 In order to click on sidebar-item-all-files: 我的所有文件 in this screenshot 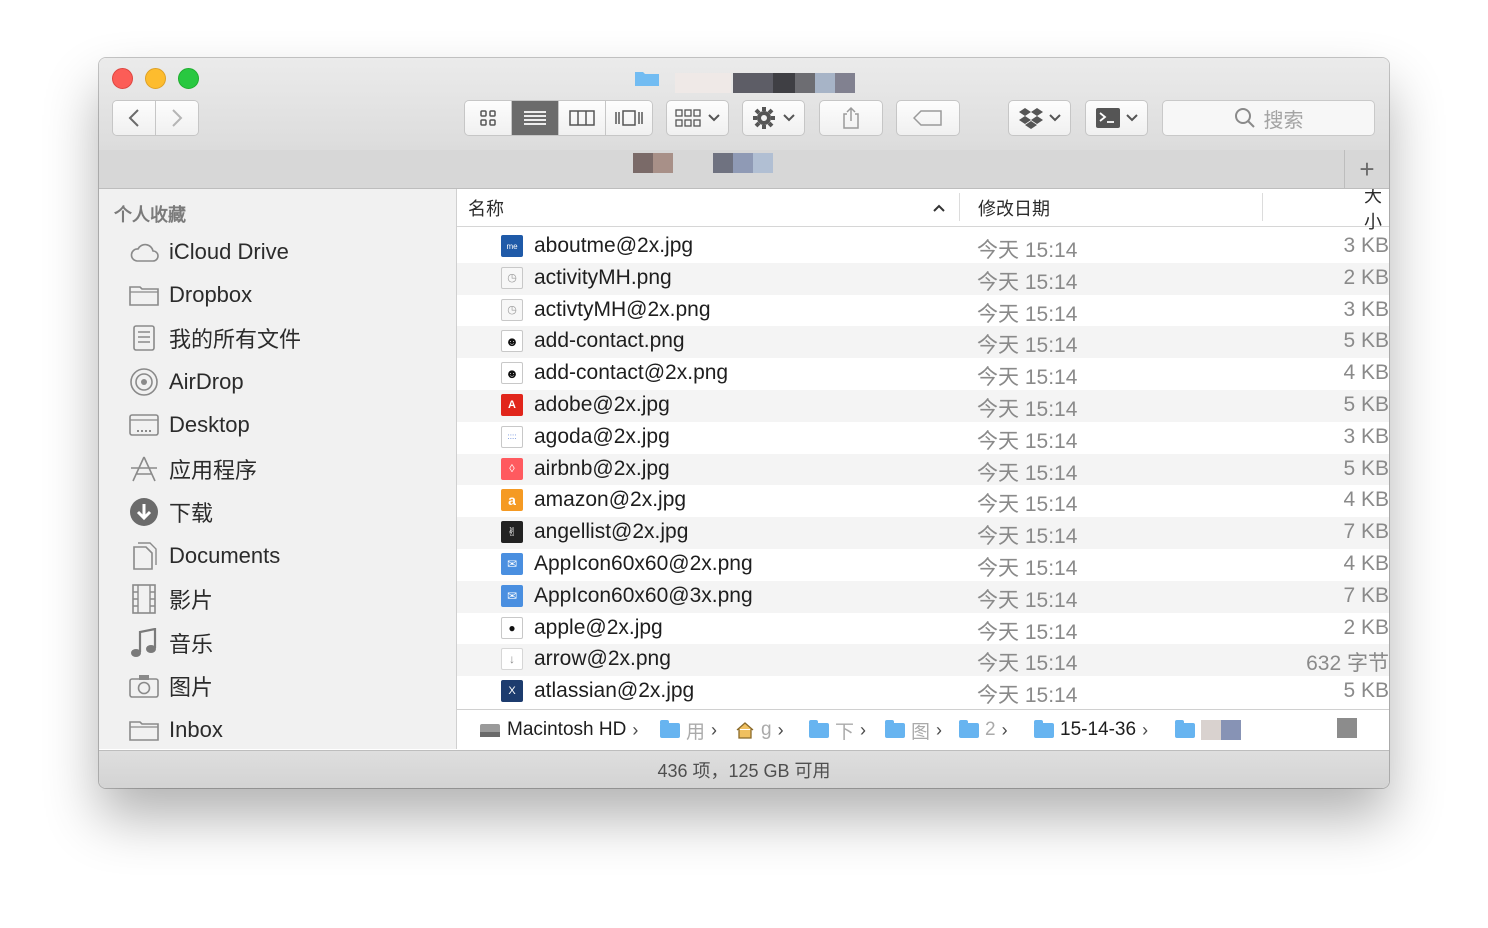, I will do `click(277, 338)`.